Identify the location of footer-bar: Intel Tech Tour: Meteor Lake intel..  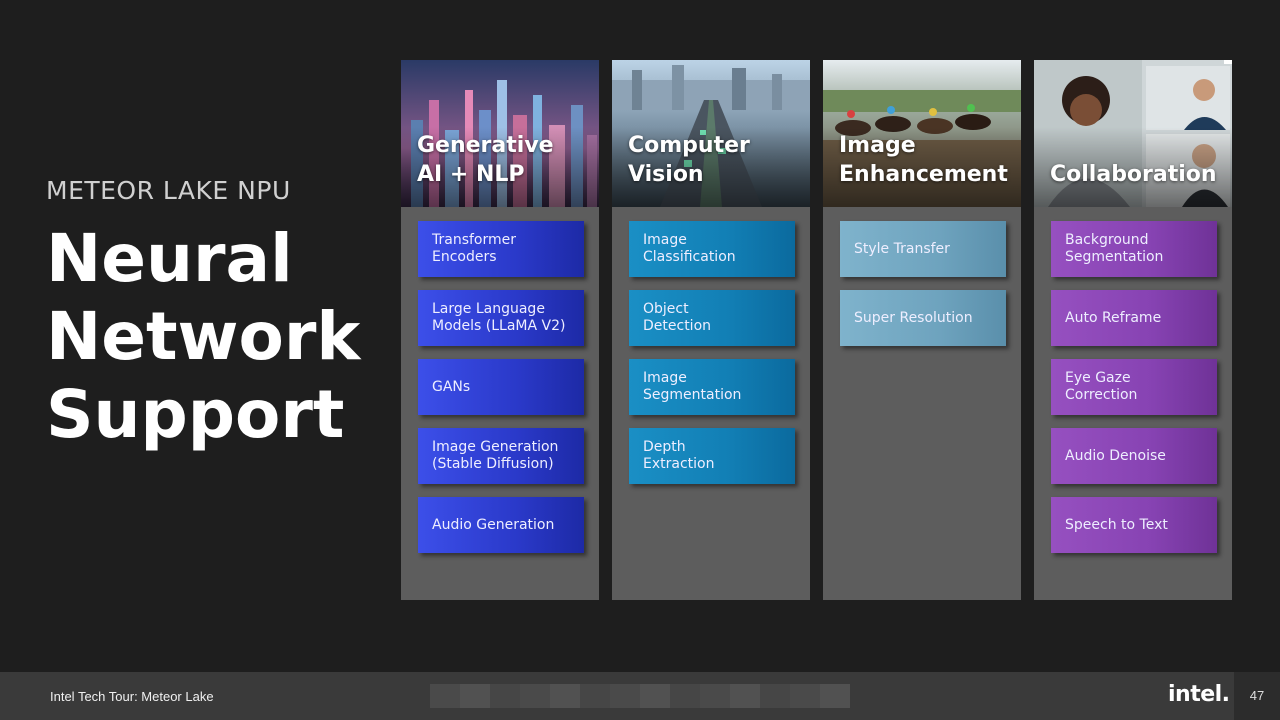
(640, 696).